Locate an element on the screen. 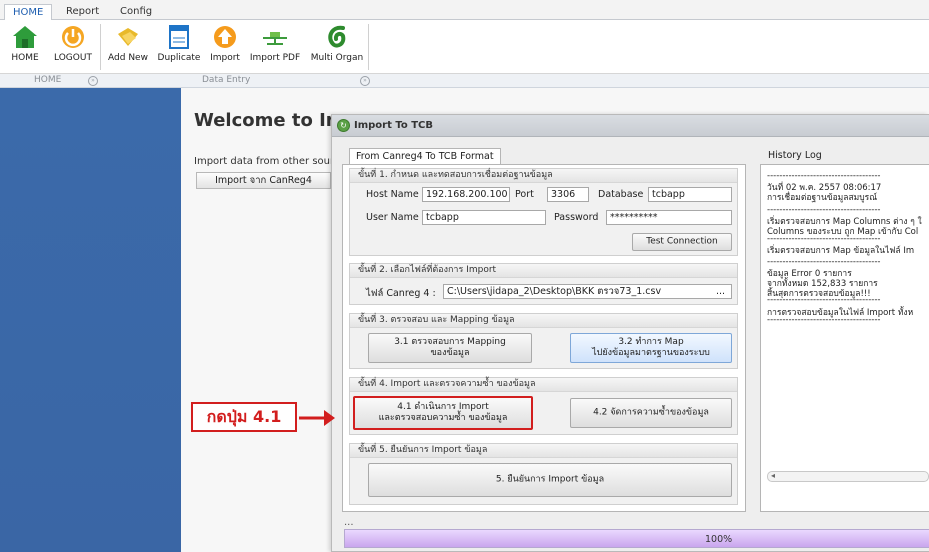  home-button-label: HOME is located at coordinates (25, 58).